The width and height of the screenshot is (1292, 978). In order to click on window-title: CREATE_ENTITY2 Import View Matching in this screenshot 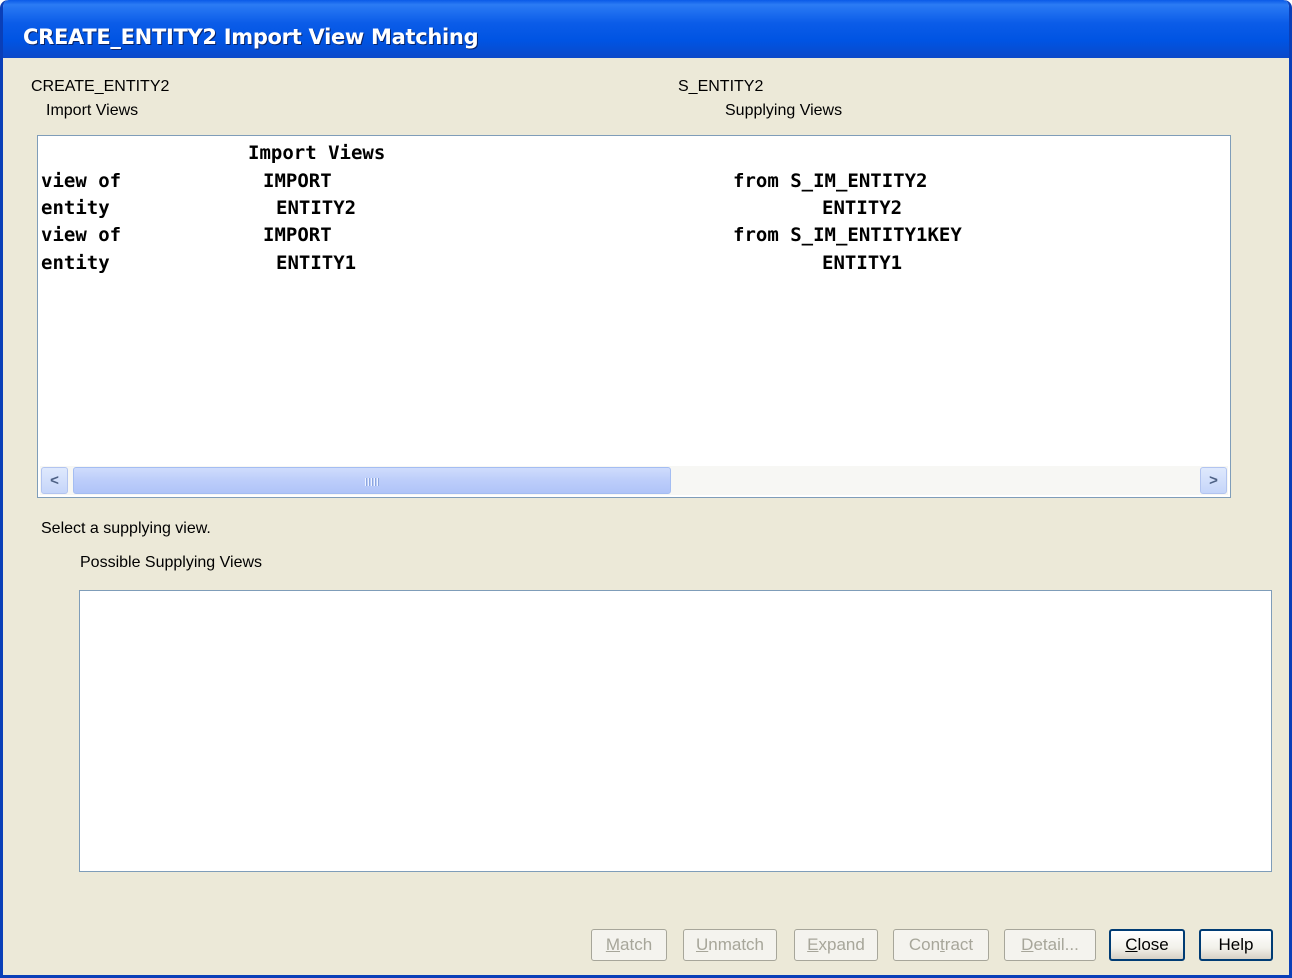, I will do `click(251, 37)`.